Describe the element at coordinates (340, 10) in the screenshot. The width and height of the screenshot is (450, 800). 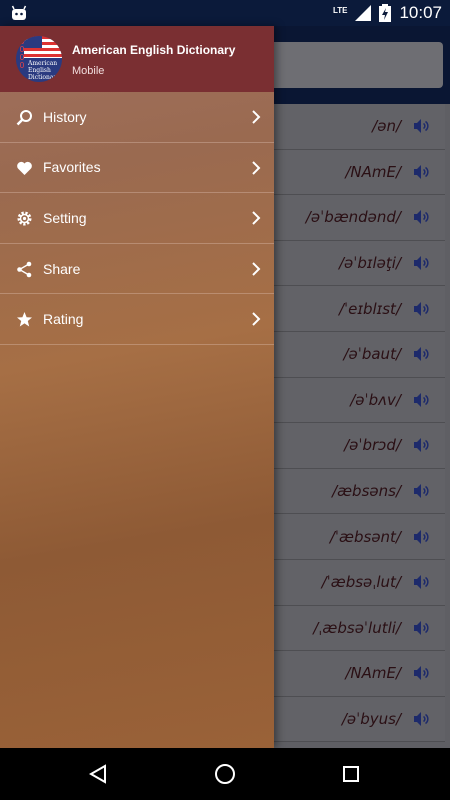
I see `lte-icon: LTE` at that location.